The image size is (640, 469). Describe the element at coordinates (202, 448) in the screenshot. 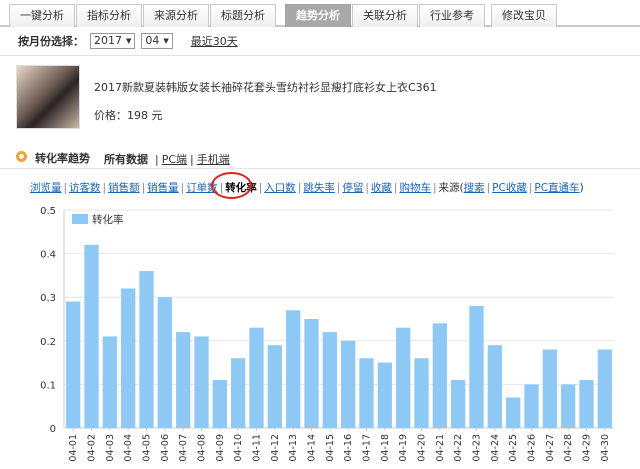

I see `x-tick-label: 04-08` at that location.